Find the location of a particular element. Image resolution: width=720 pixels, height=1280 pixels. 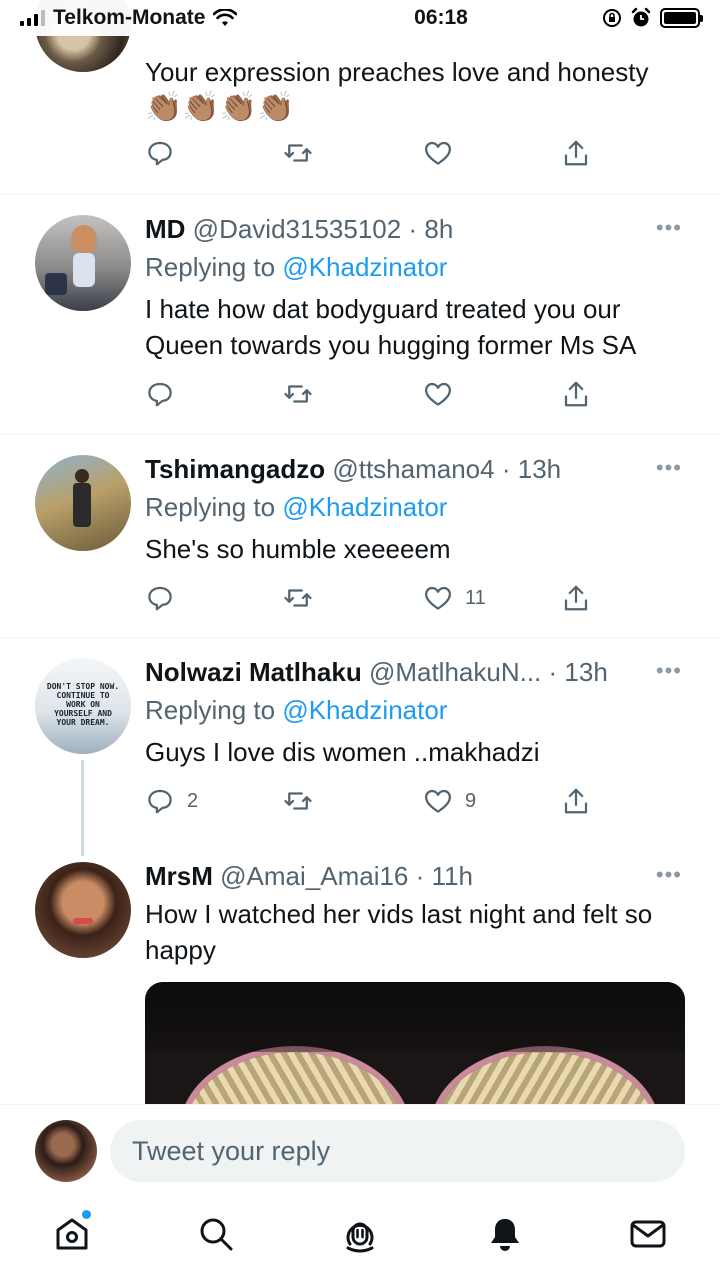

tab-spaces is located at coordinates (360, 1234).